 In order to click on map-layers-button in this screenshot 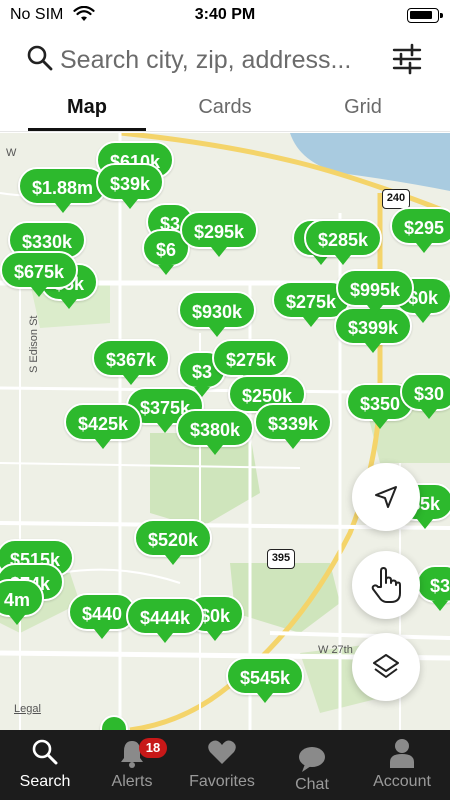, I will do `click(386, 667)`.